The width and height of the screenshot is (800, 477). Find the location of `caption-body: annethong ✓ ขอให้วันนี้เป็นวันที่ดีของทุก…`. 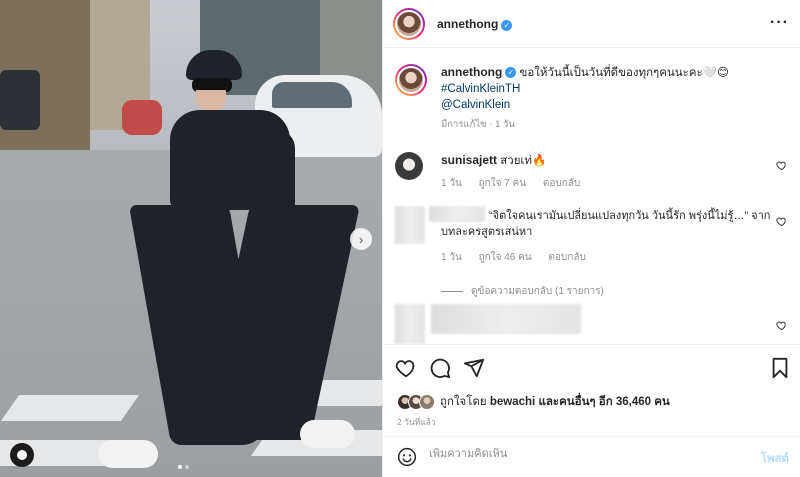

caption-body: annethong ✓ ขอให้วันนี้เป็นวันที่ดีของทุก… is located at coordinates (585, 97).